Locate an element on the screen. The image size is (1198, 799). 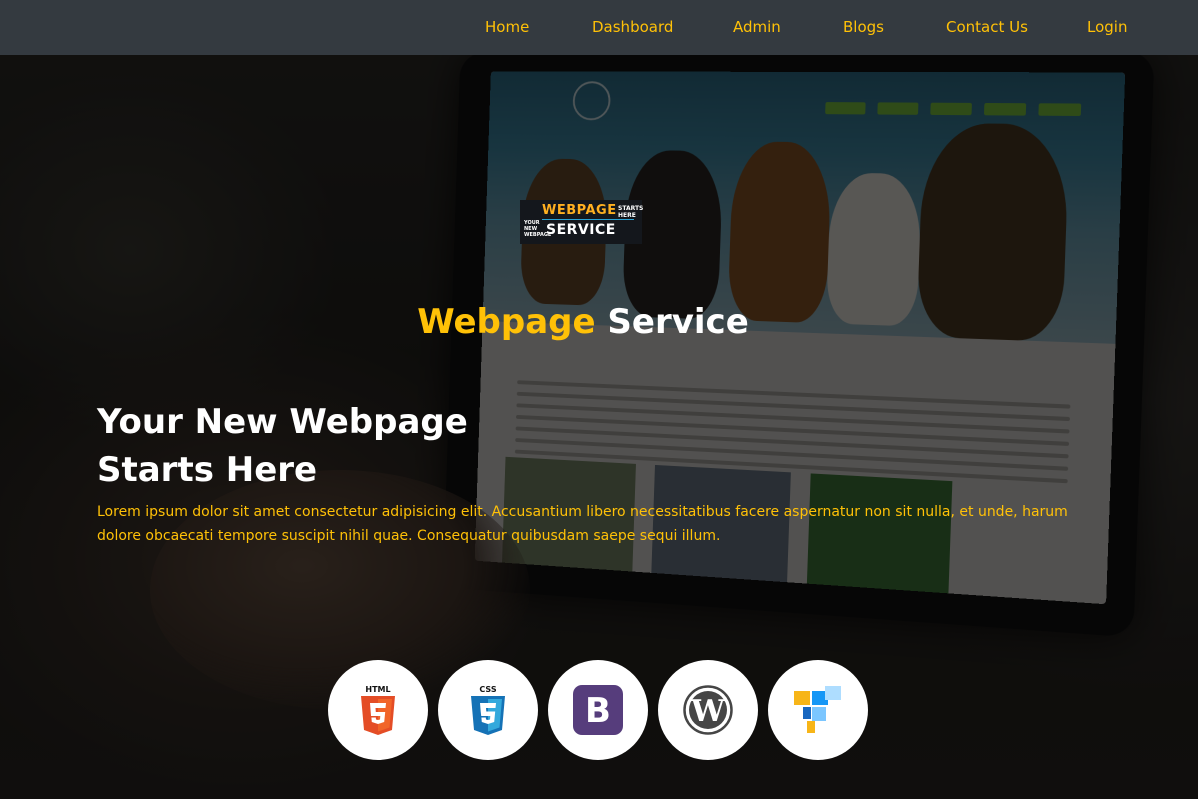
nav-link-contact-us: Contact Us is located at coordinates (987, 27).